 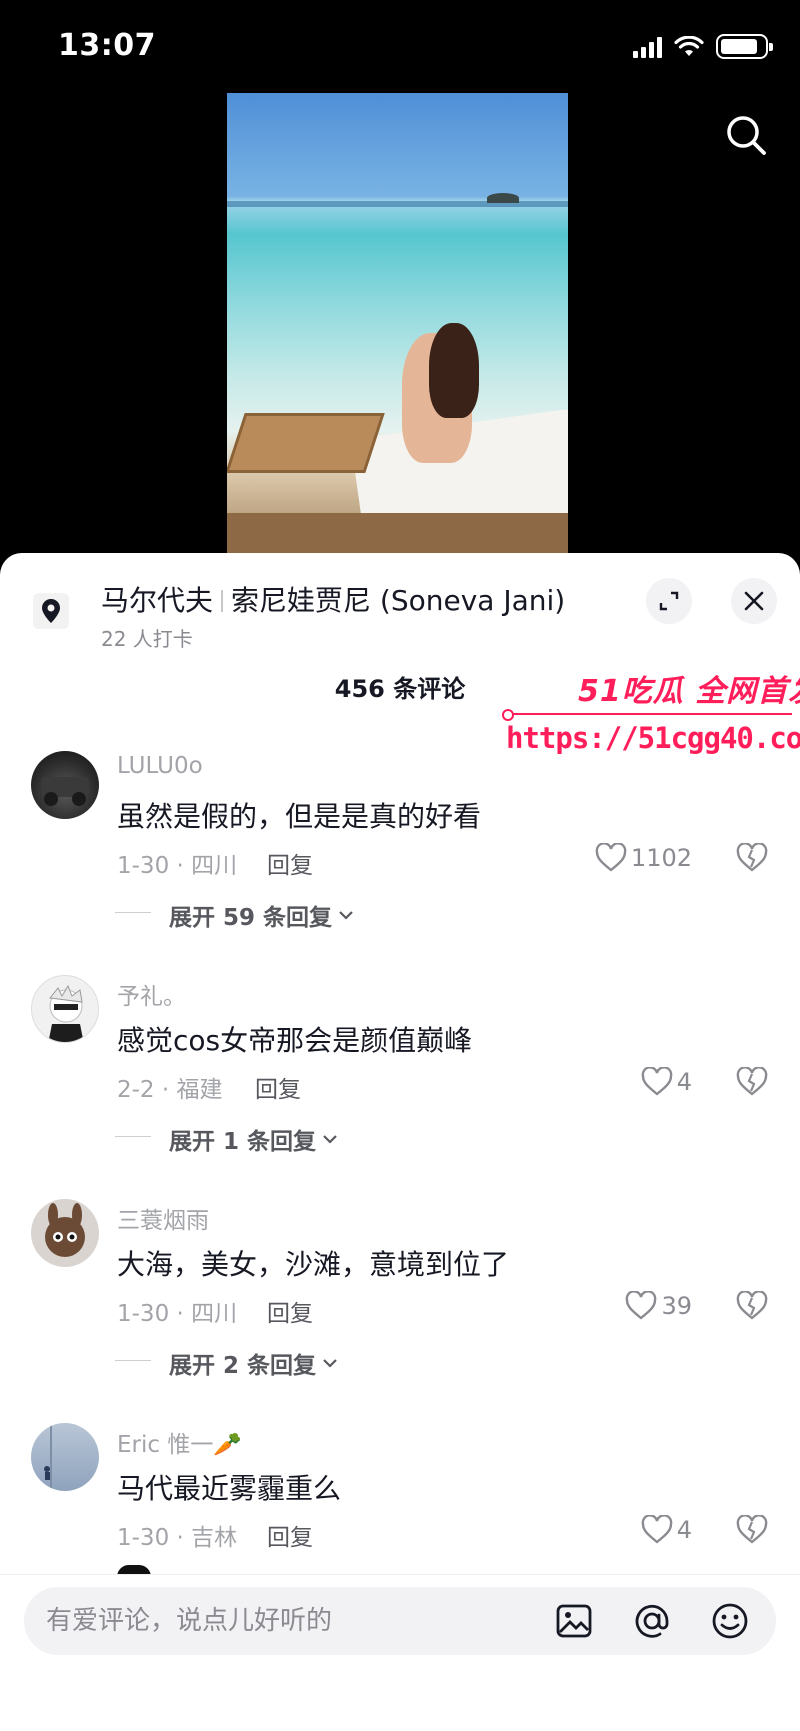 I want to click on checkin-count: 22 人打卡, so click(x=147, y=639).